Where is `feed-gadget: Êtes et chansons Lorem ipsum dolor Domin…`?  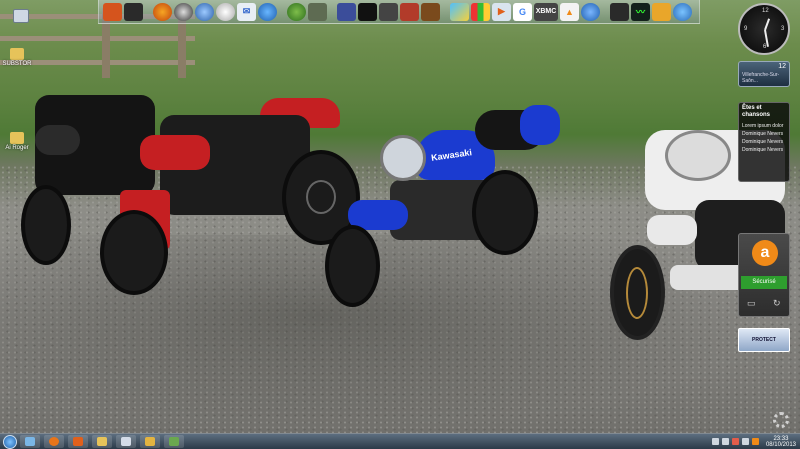
feed-gadget: Êtes et chansons Lorem ipsum dolor Domin… is located at coordinates (764, 142).